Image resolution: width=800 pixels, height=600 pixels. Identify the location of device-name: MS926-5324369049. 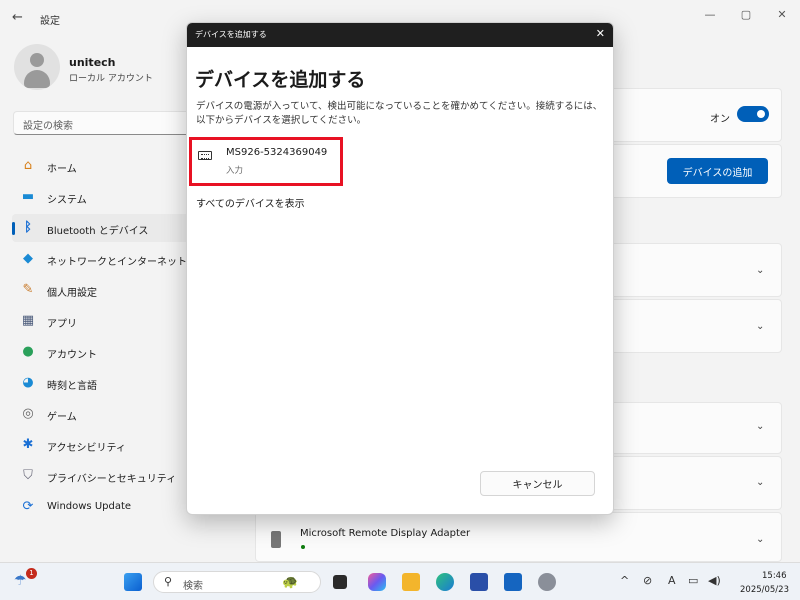
(277, 152).